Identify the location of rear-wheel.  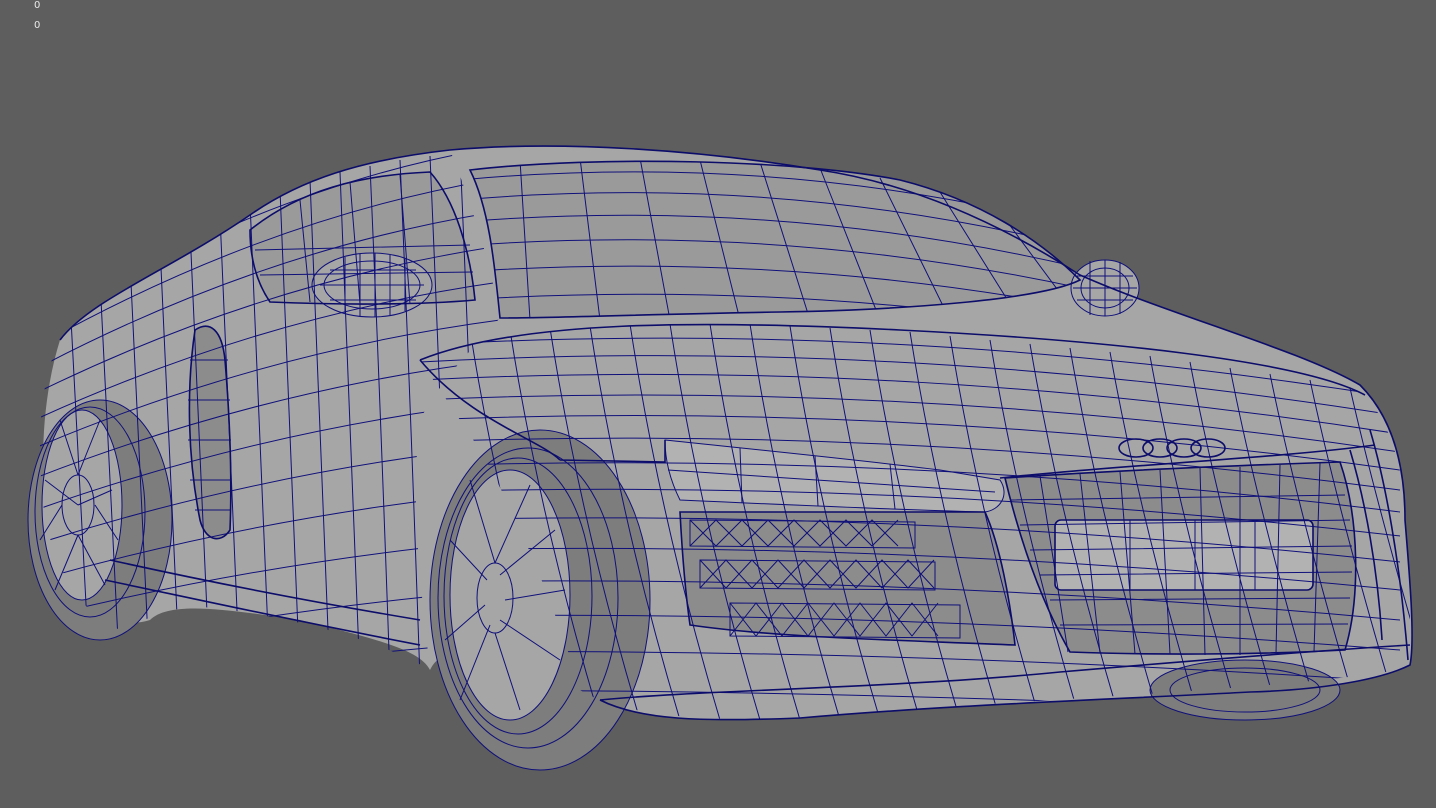
(100, 520).